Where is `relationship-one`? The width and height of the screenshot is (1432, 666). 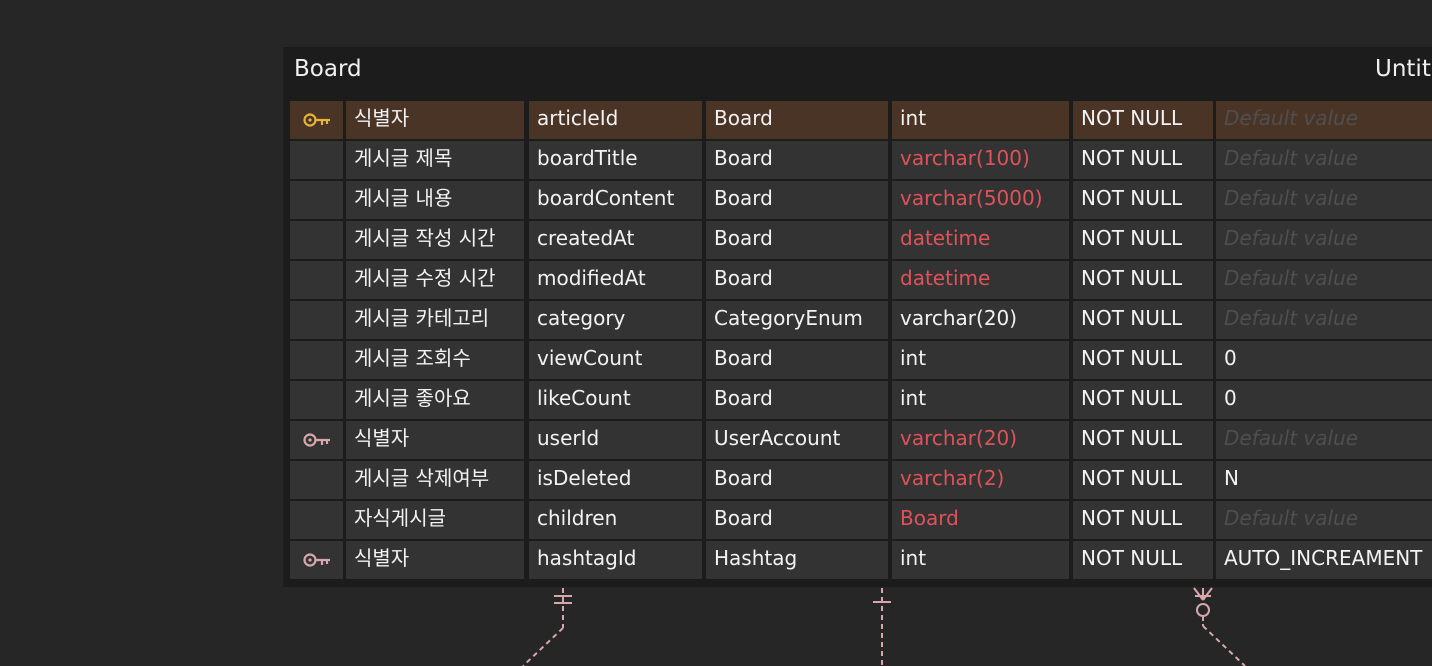
relationship-one is located at coordinates (882, 627).